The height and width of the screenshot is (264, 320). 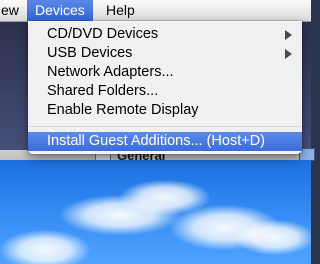 What do you see at coordinates (165, 34) in the screenshot?
I see `menu-item-cd-dvd-devices: CD/DVD Devices` at bounding box center [165, 34].